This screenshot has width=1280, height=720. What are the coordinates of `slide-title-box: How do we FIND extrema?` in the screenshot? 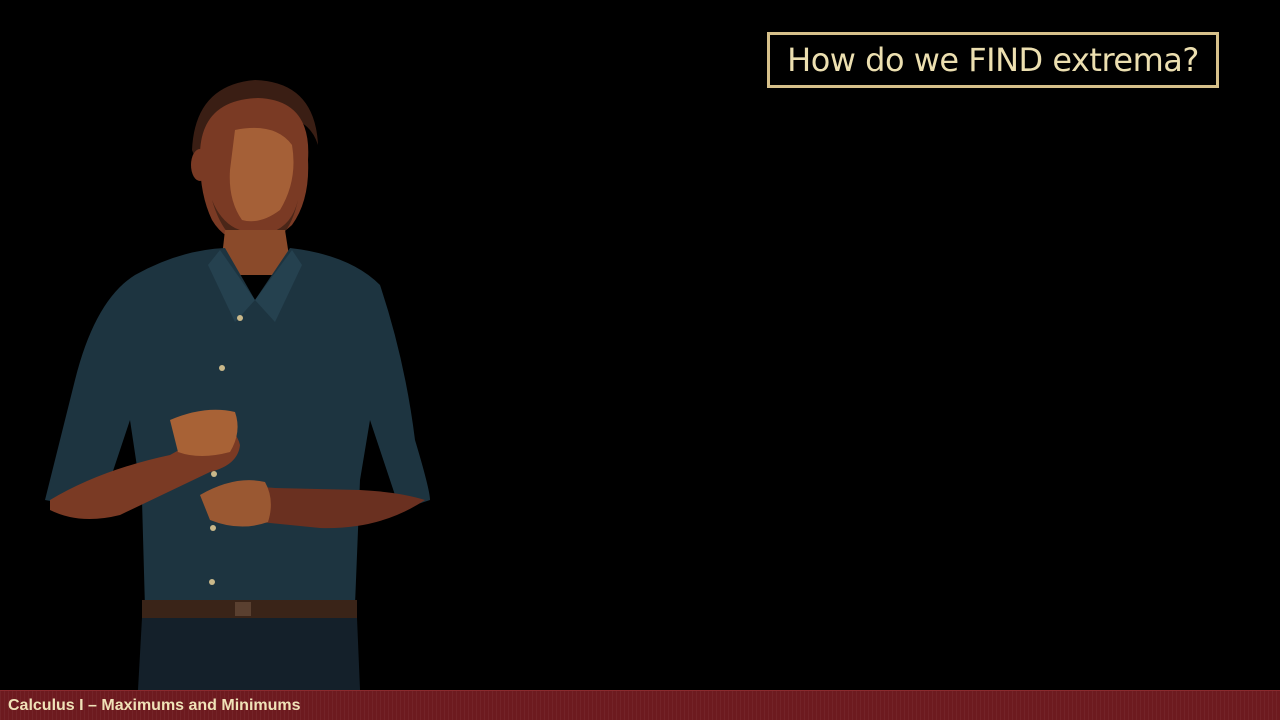 It's located at (993, 60).